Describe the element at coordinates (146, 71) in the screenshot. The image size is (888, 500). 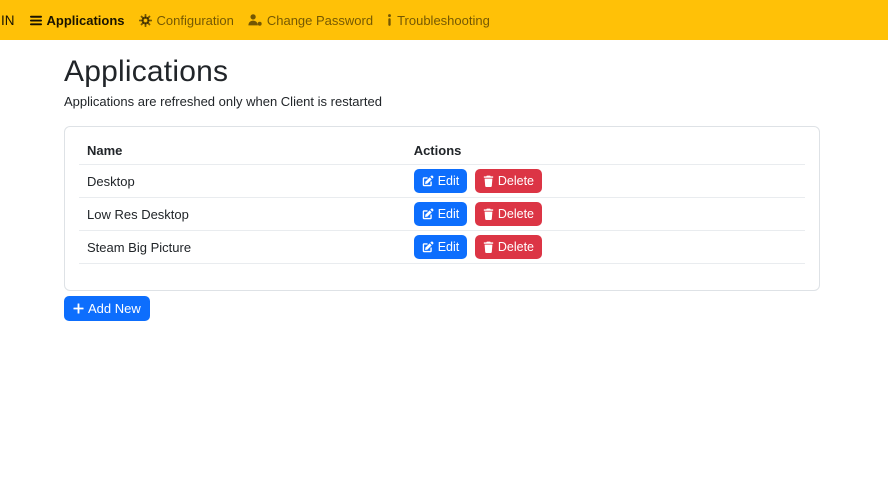
I see `page-title: Applications` at that location.